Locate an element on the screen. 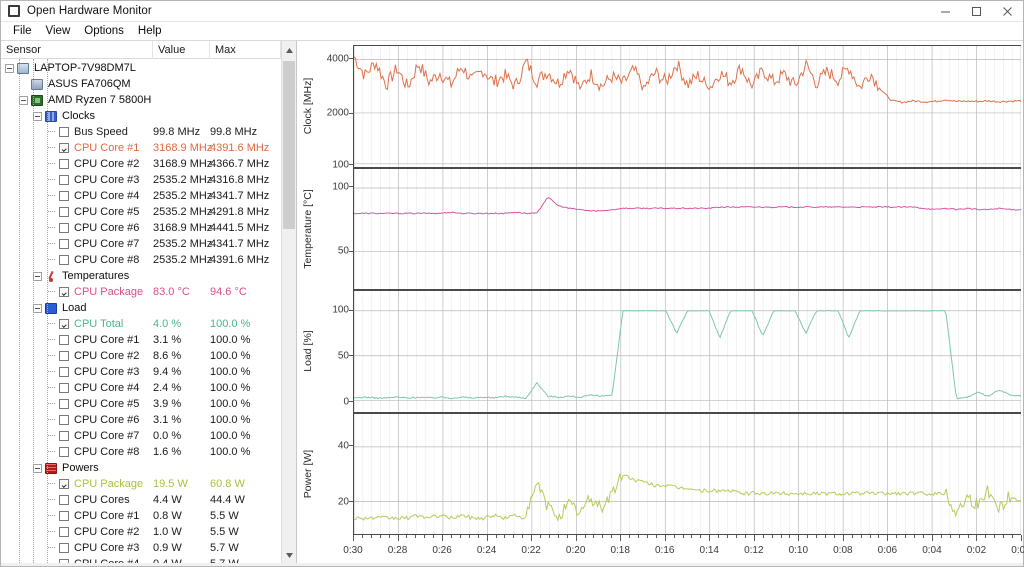  menu-help: Help is located at coordinates (150, 31).